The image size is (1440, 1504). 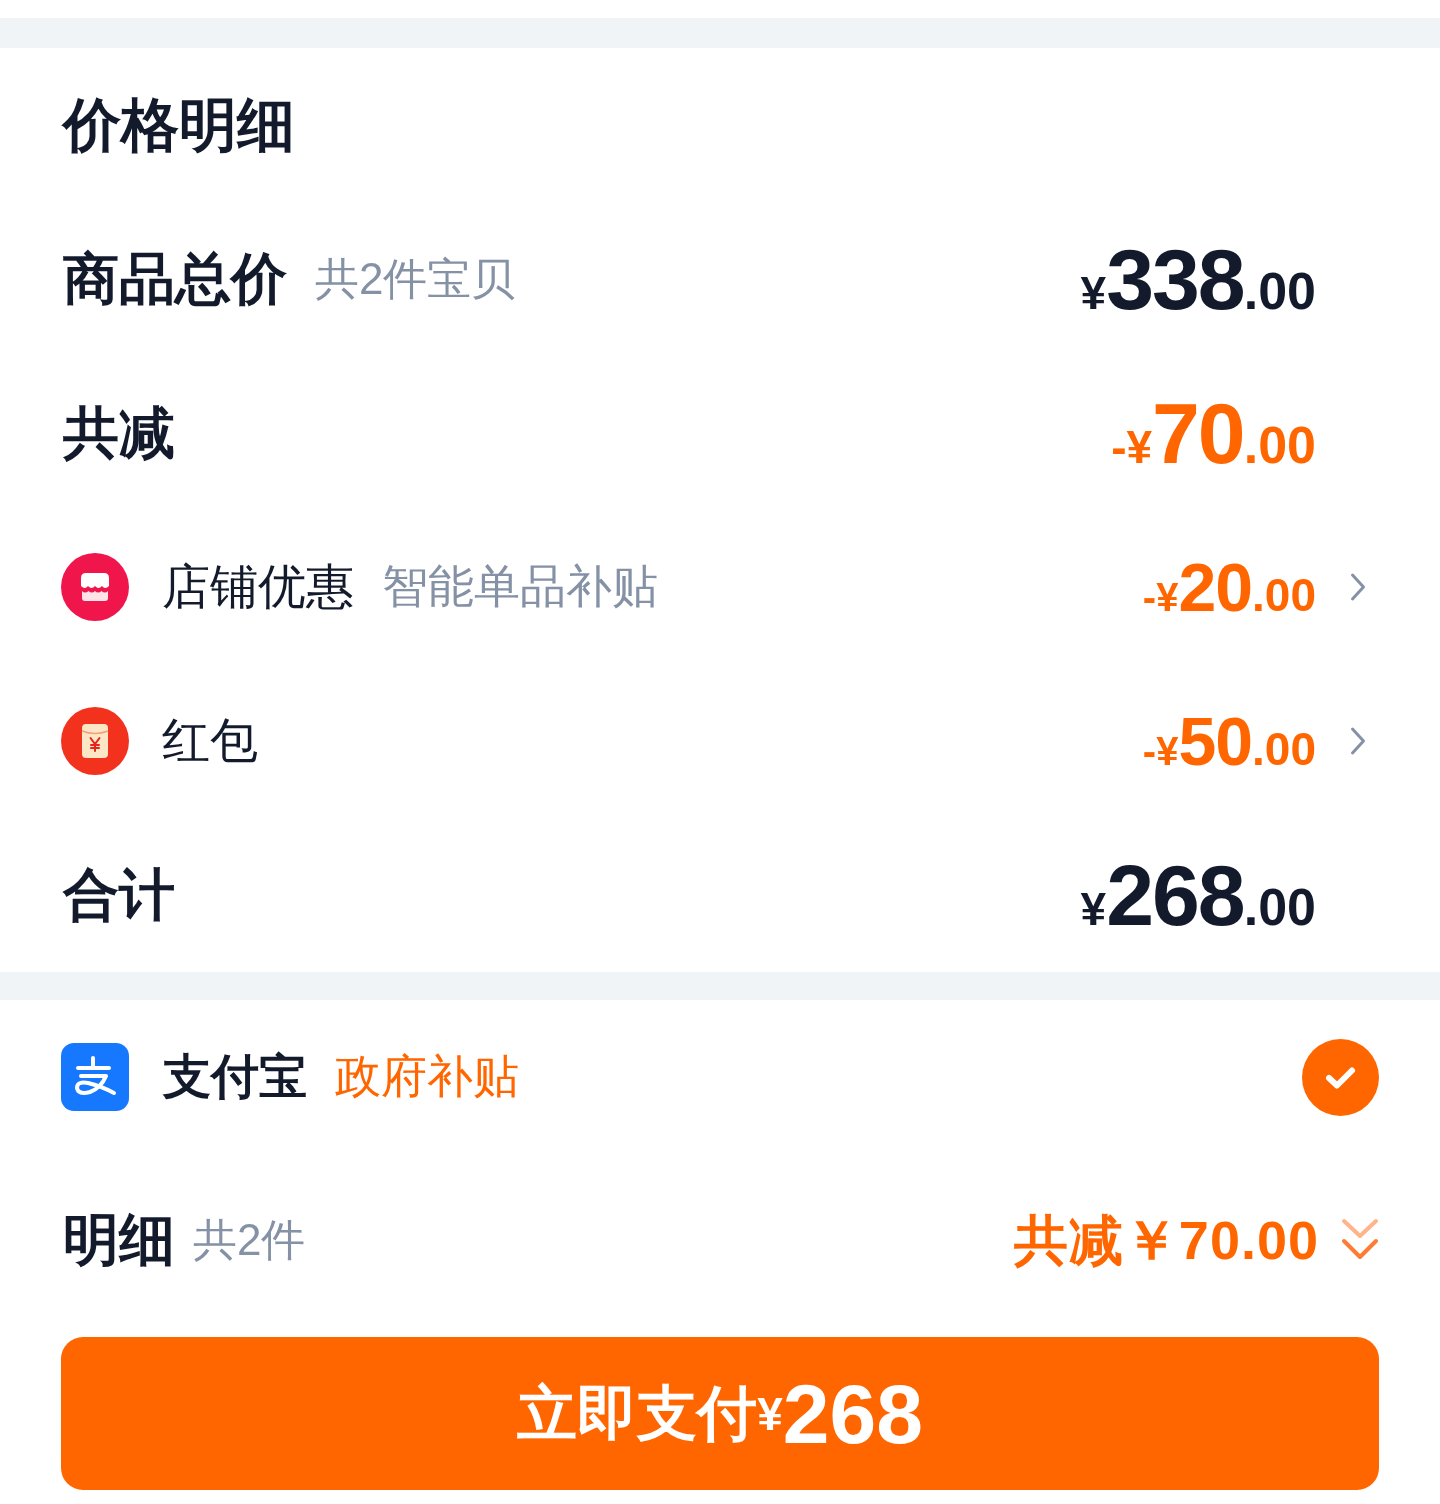 What do you see at coordinates (1166, 1240) in the screenshot?
I see `discount-summary: 共减￥70.00` at bounding box center [1166, 1240].